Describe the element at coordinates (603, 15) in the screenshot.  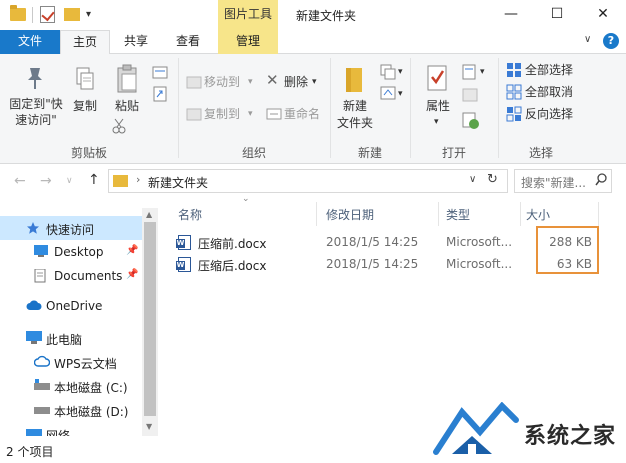
I see `close-button: ✕` at that location.